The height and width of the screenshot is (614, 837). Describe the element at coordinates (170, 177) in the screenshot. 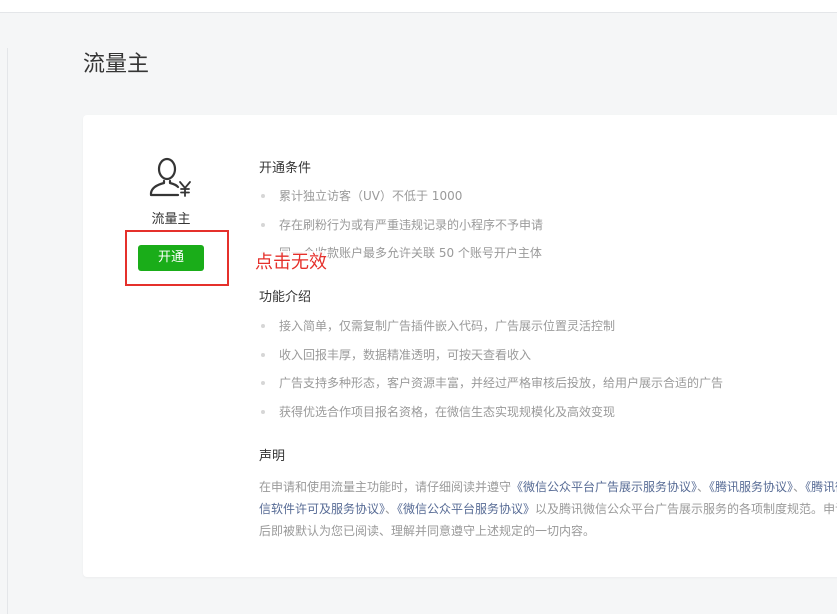

I see `user-yen-icon` at that location.